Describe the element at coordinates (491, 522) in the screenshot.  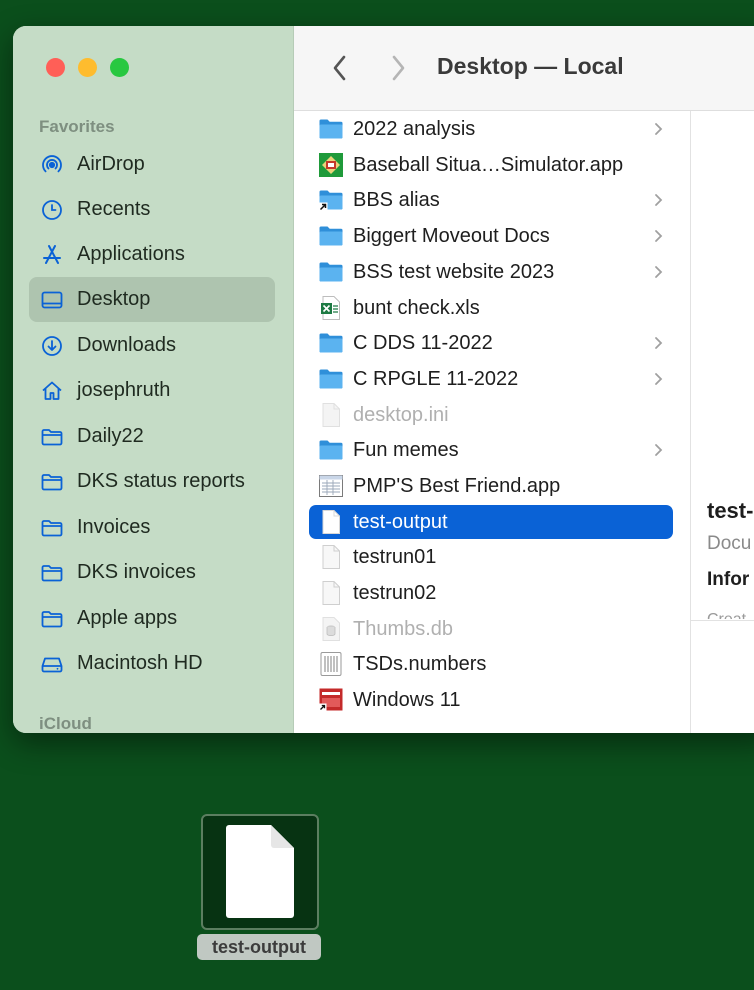
I see `file-row-test-output: test-output` at that location.